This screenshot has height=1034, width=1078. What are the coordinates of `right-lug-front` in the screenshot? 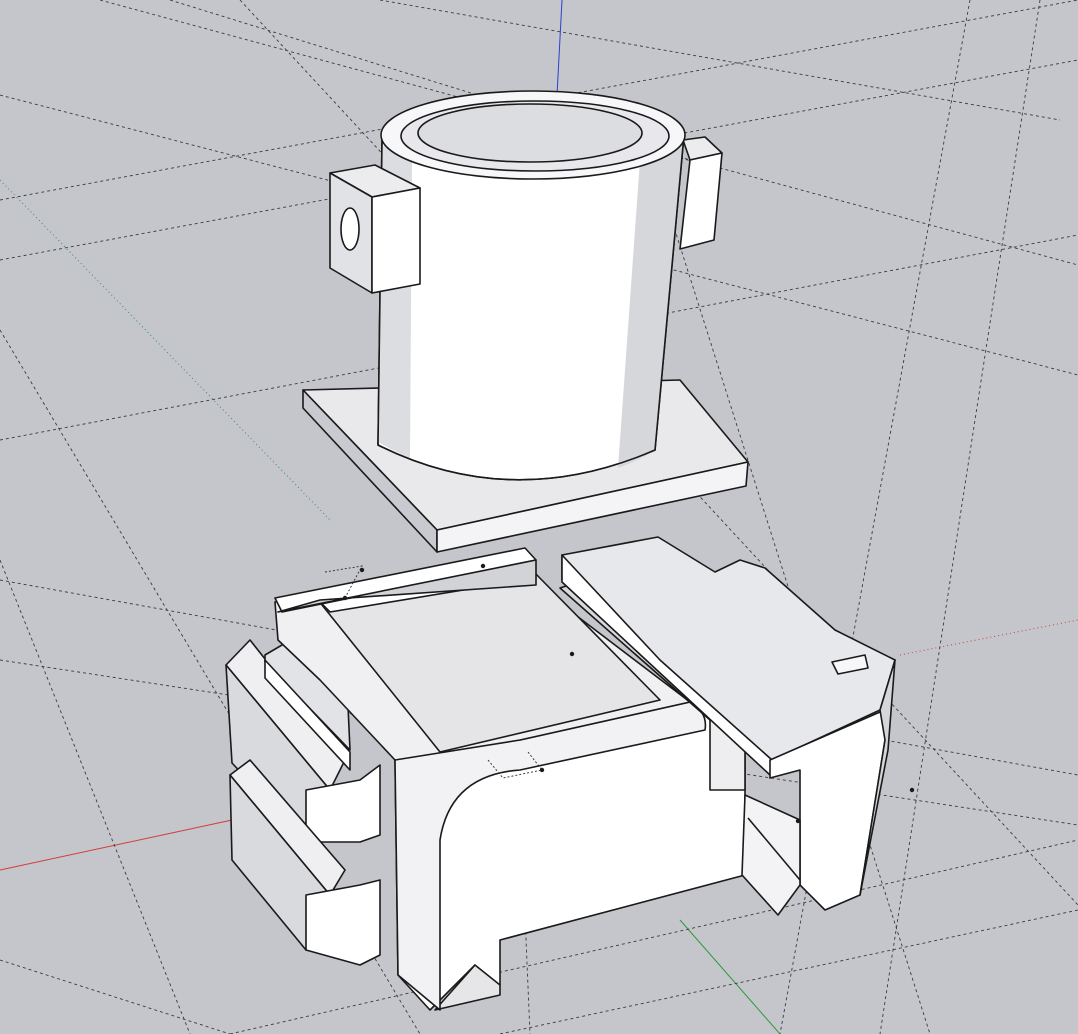 It's located at (701, 201).